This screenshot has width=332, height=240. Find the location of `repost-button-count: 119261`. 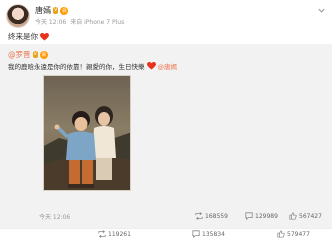

repost-button-count: 119261 is located at coordinates (119, 234).